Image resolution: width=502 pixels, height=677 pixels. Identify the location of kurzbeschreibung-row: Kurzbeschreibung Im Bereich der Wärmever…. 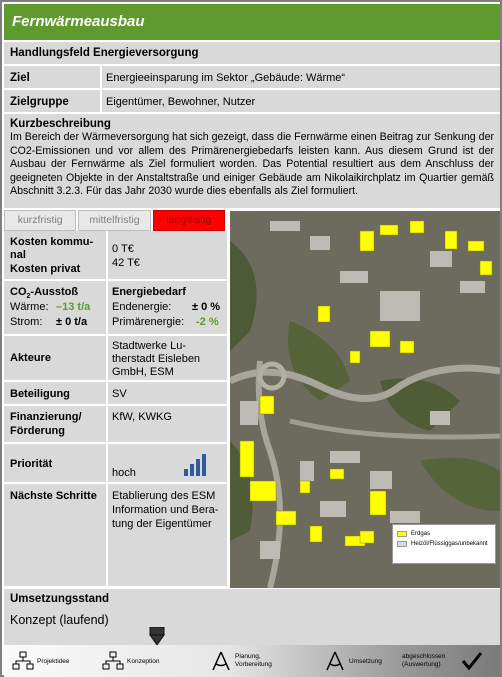
(252, 162).